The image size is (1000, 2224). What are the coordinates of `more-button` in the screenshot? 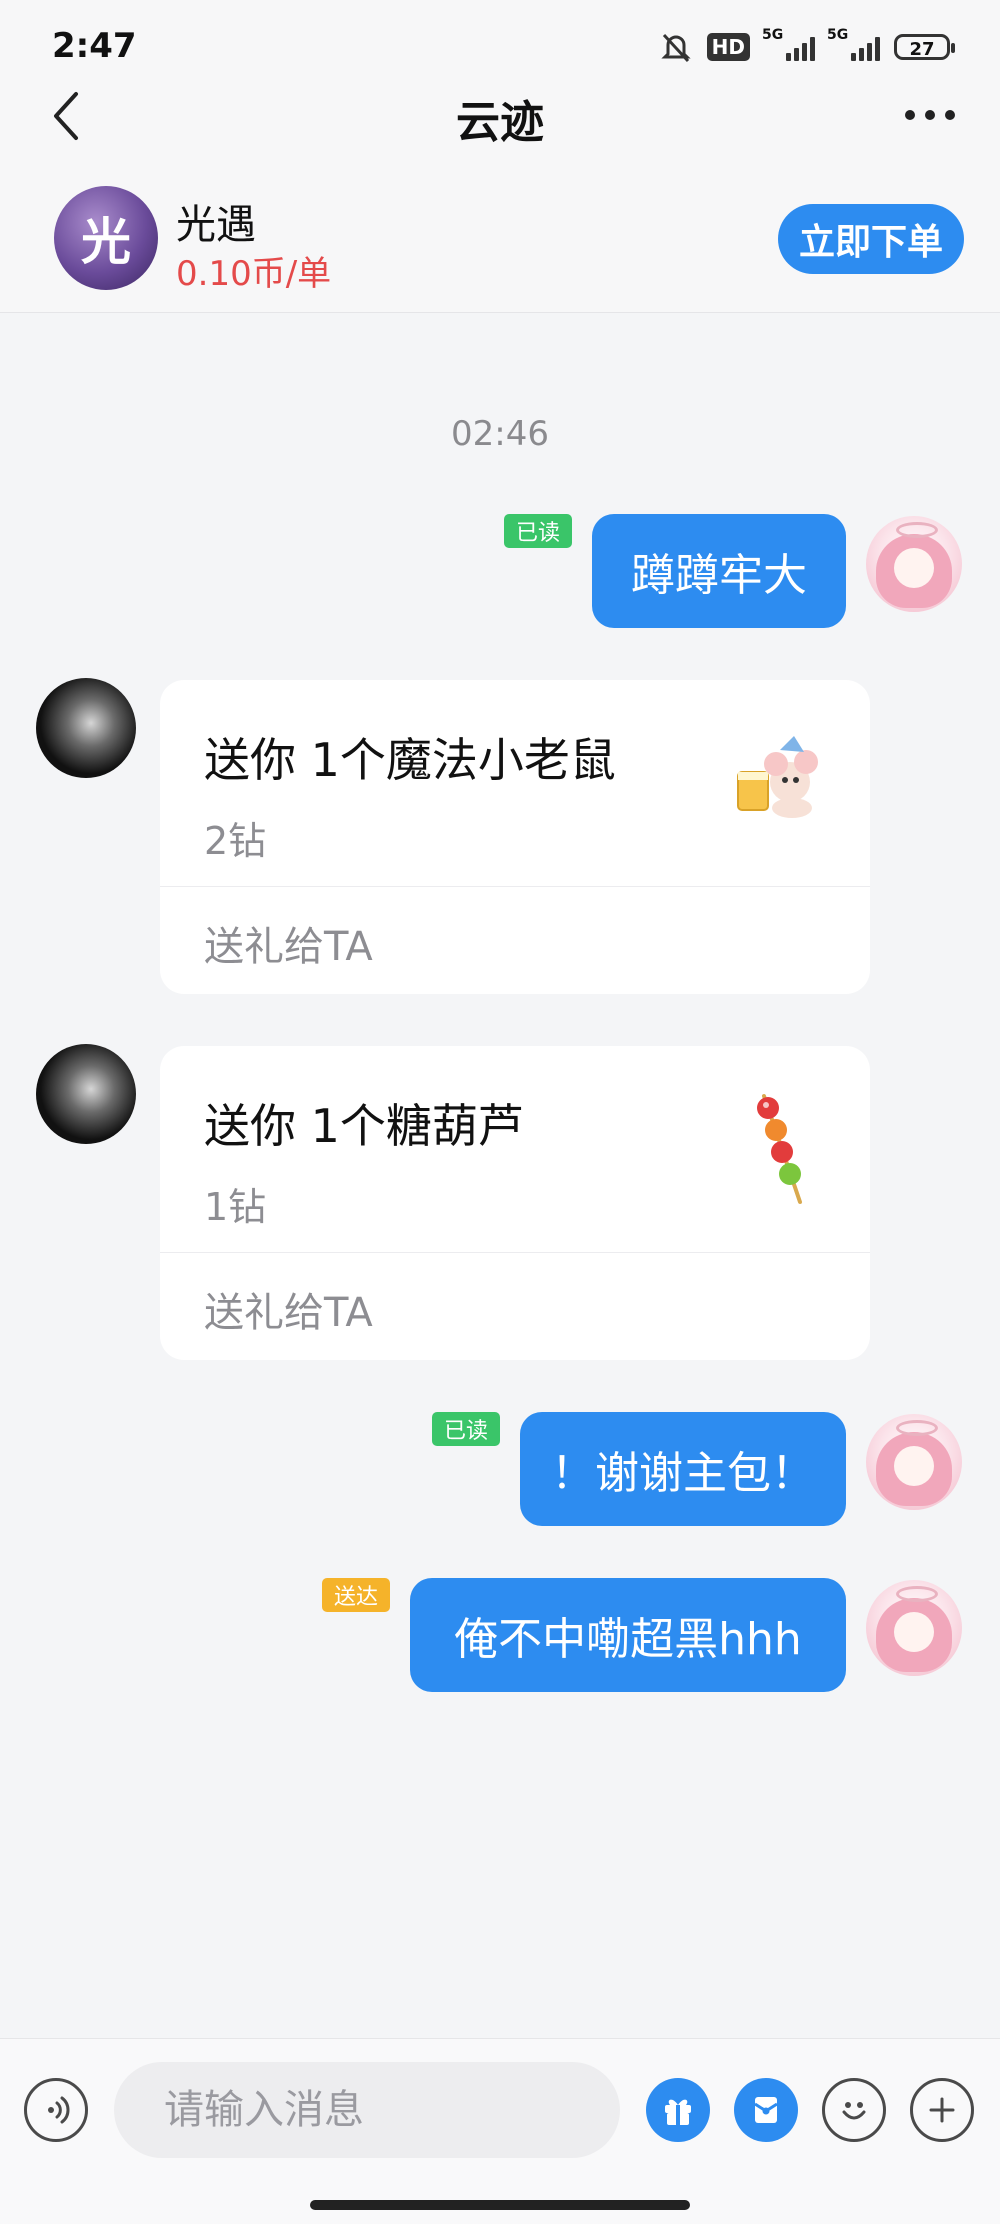 It's located at (930, 115).